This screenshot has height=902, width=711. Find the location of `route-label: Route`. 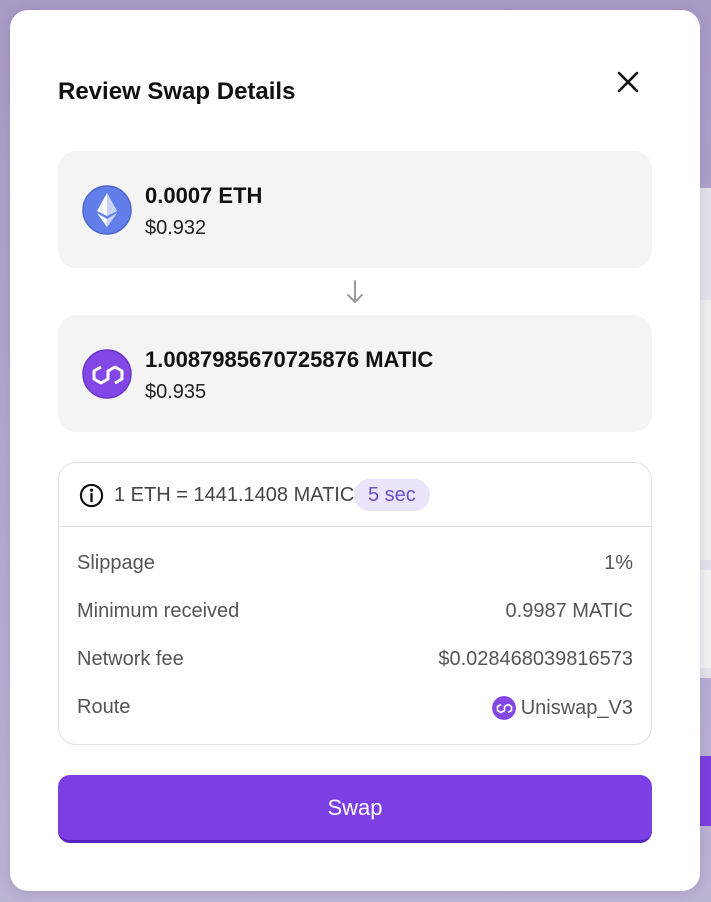

route-label: Route is located at coordinates (104, 707).